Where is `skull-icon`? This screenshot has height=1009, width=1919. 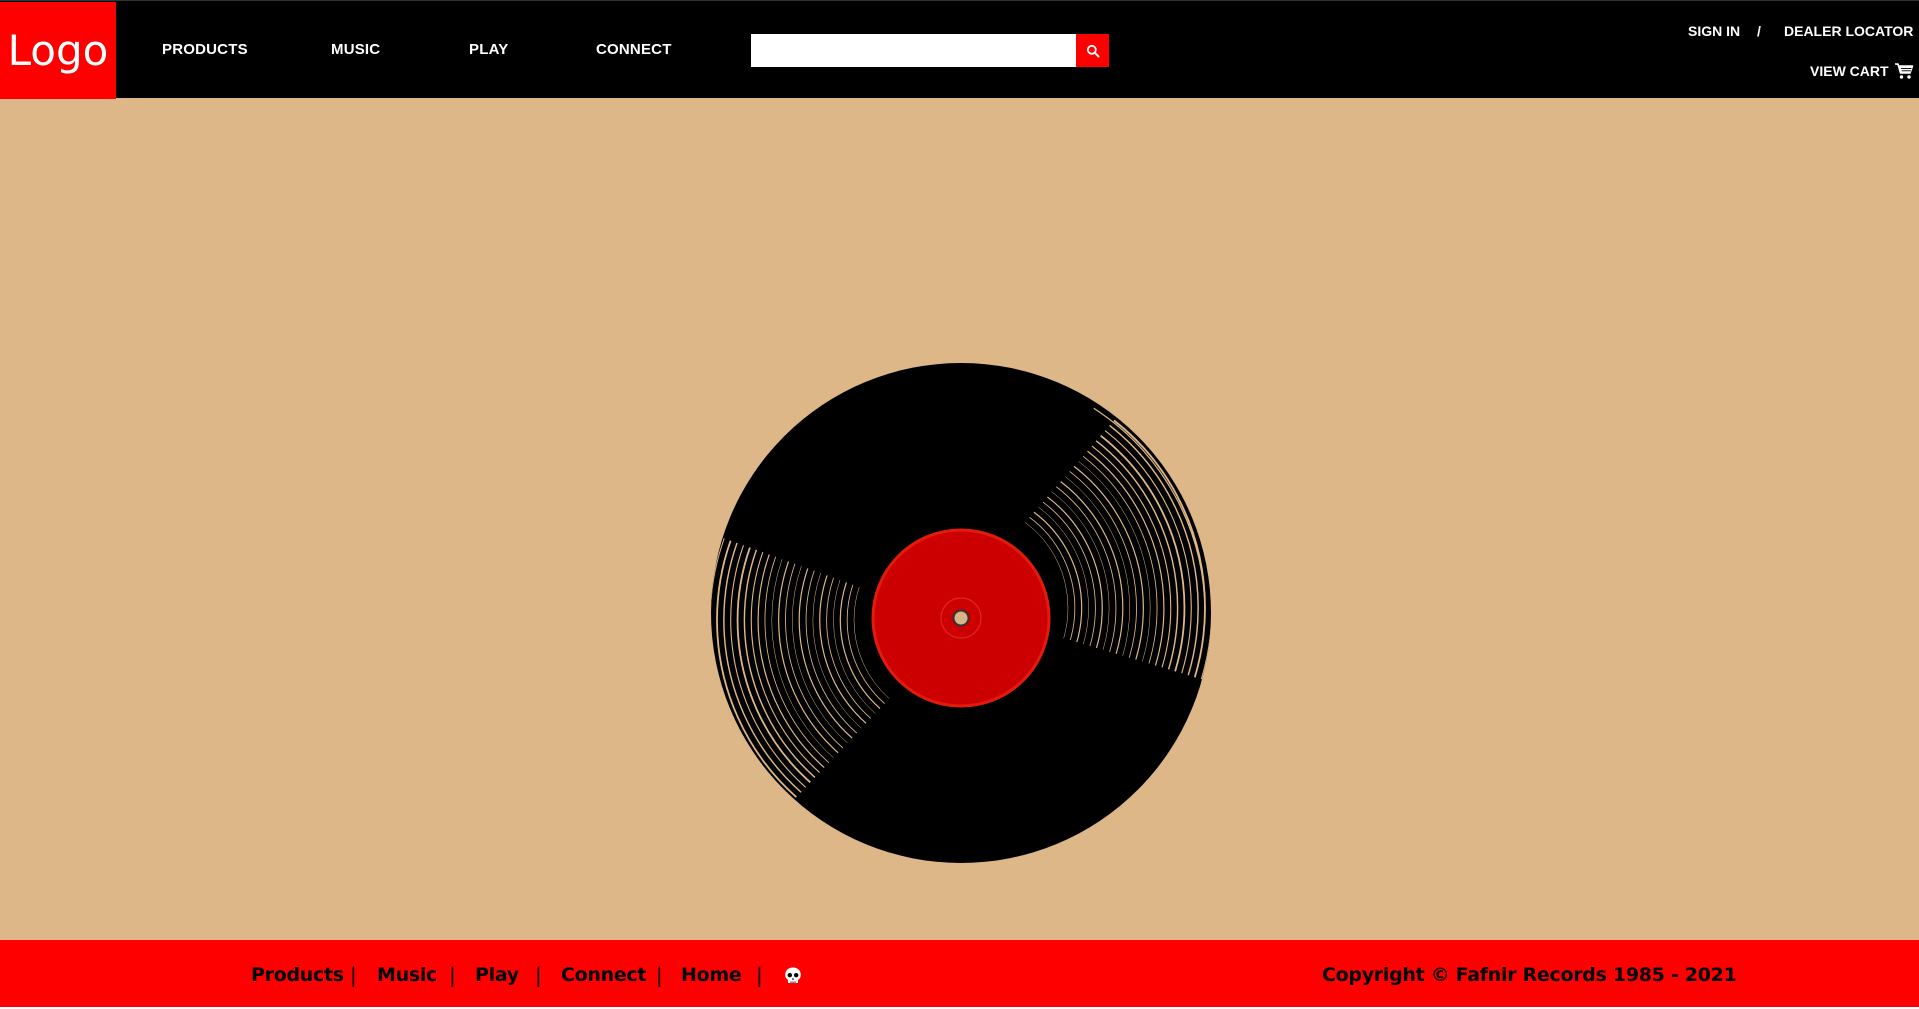
skull-icon is located at coordinates (793, 975).